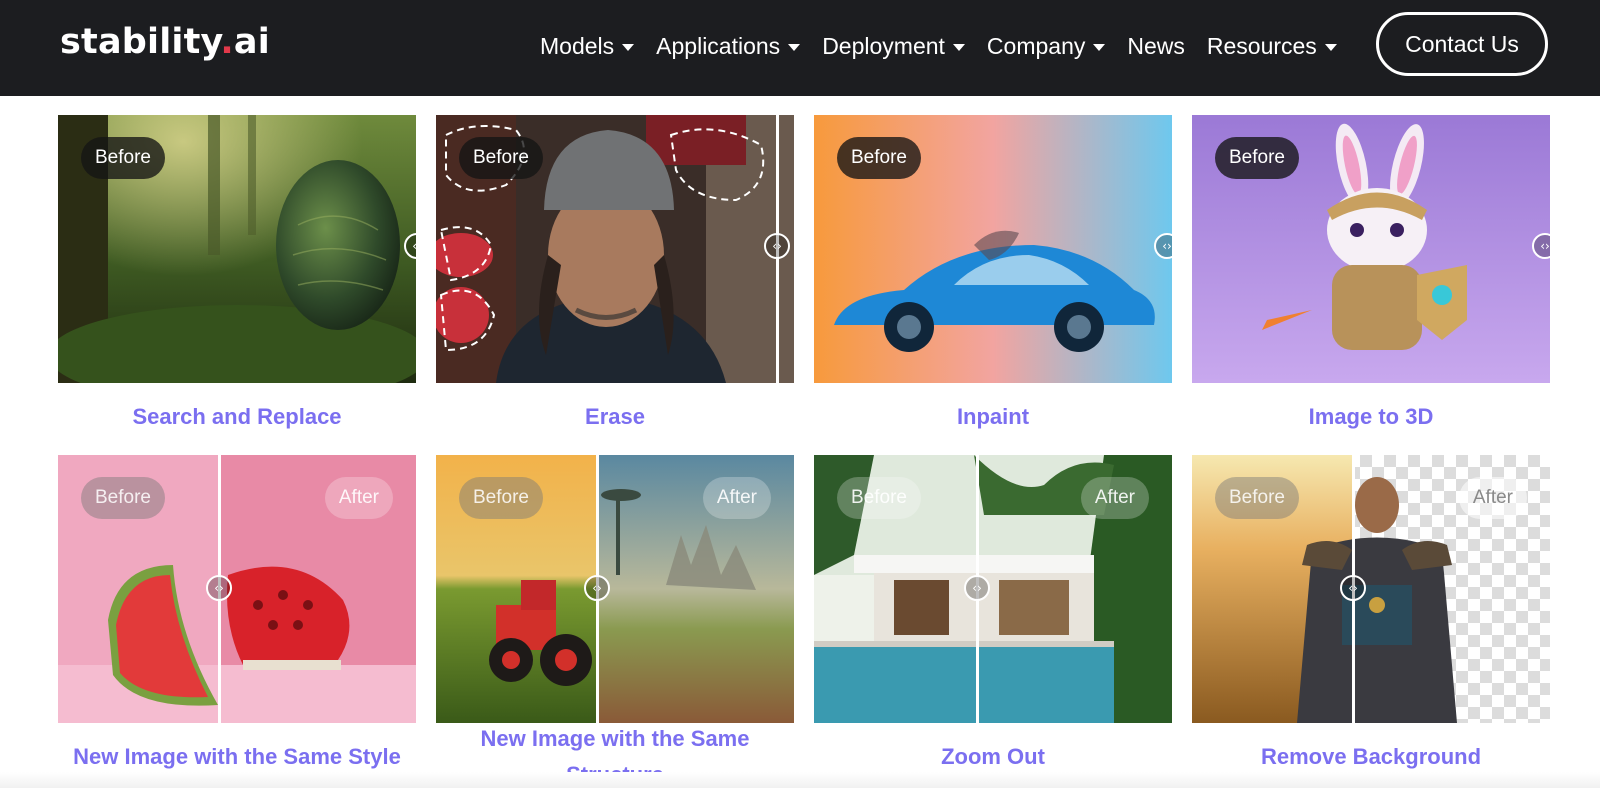  I want to click on nav-news: News, so click(1156, 46).